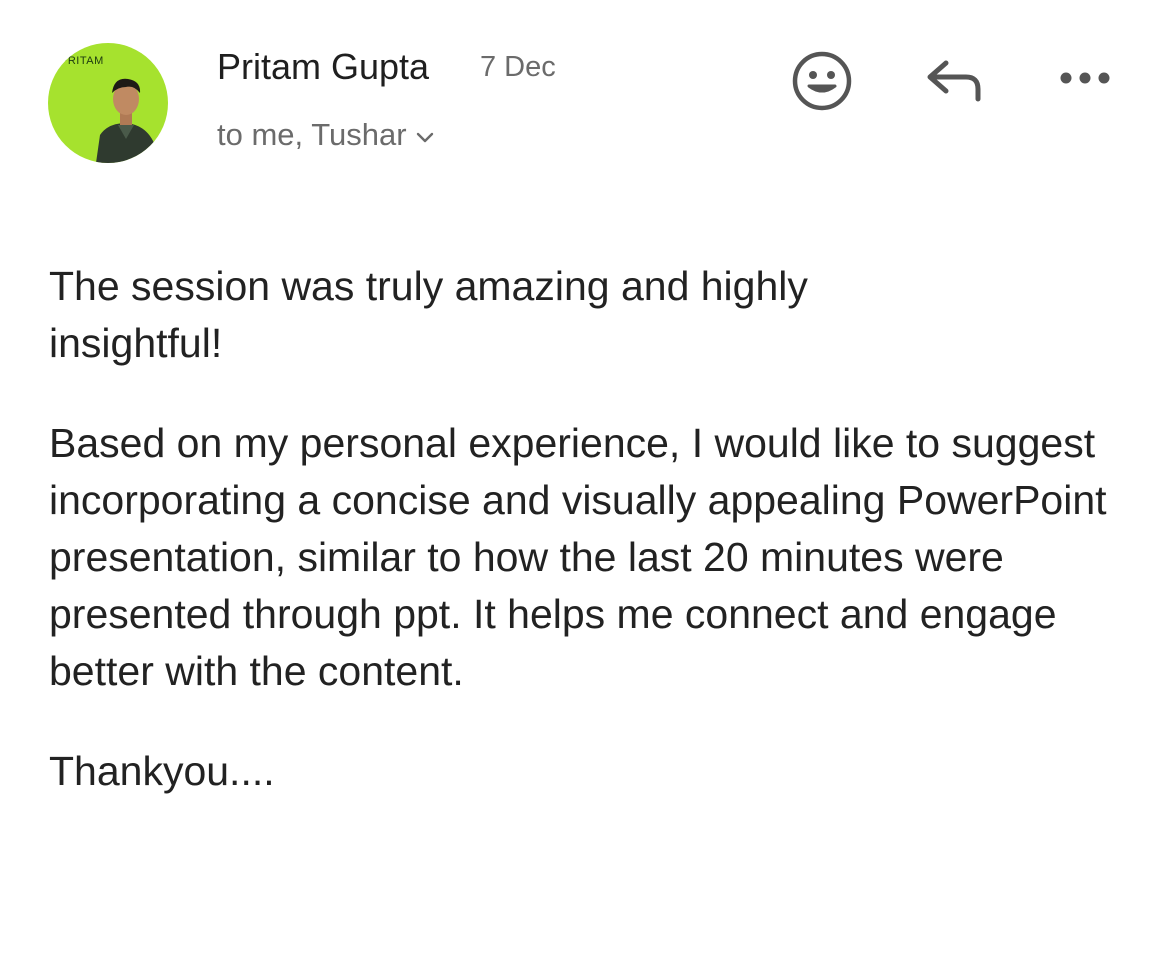 This screenshot has width=1170, height=957. I want to click on more-options-button, so click(1085, 78).